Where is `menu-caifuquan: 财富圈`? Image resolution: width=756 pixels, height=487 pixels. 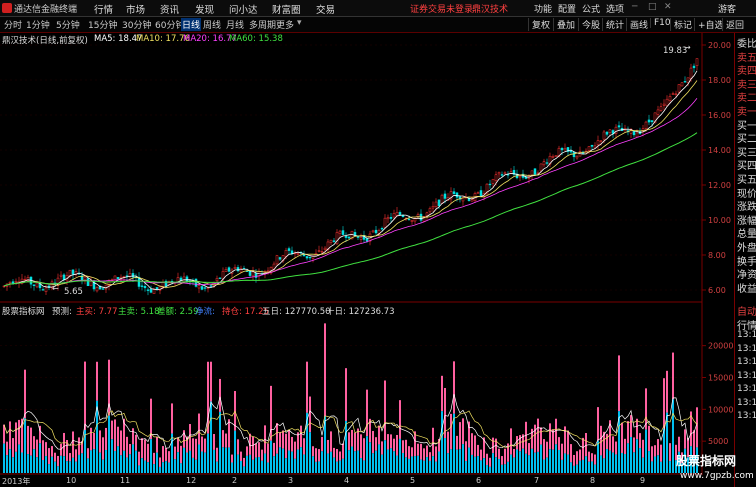
menu-caifuquan: 财富圈 is located at coordinates (286, 9).